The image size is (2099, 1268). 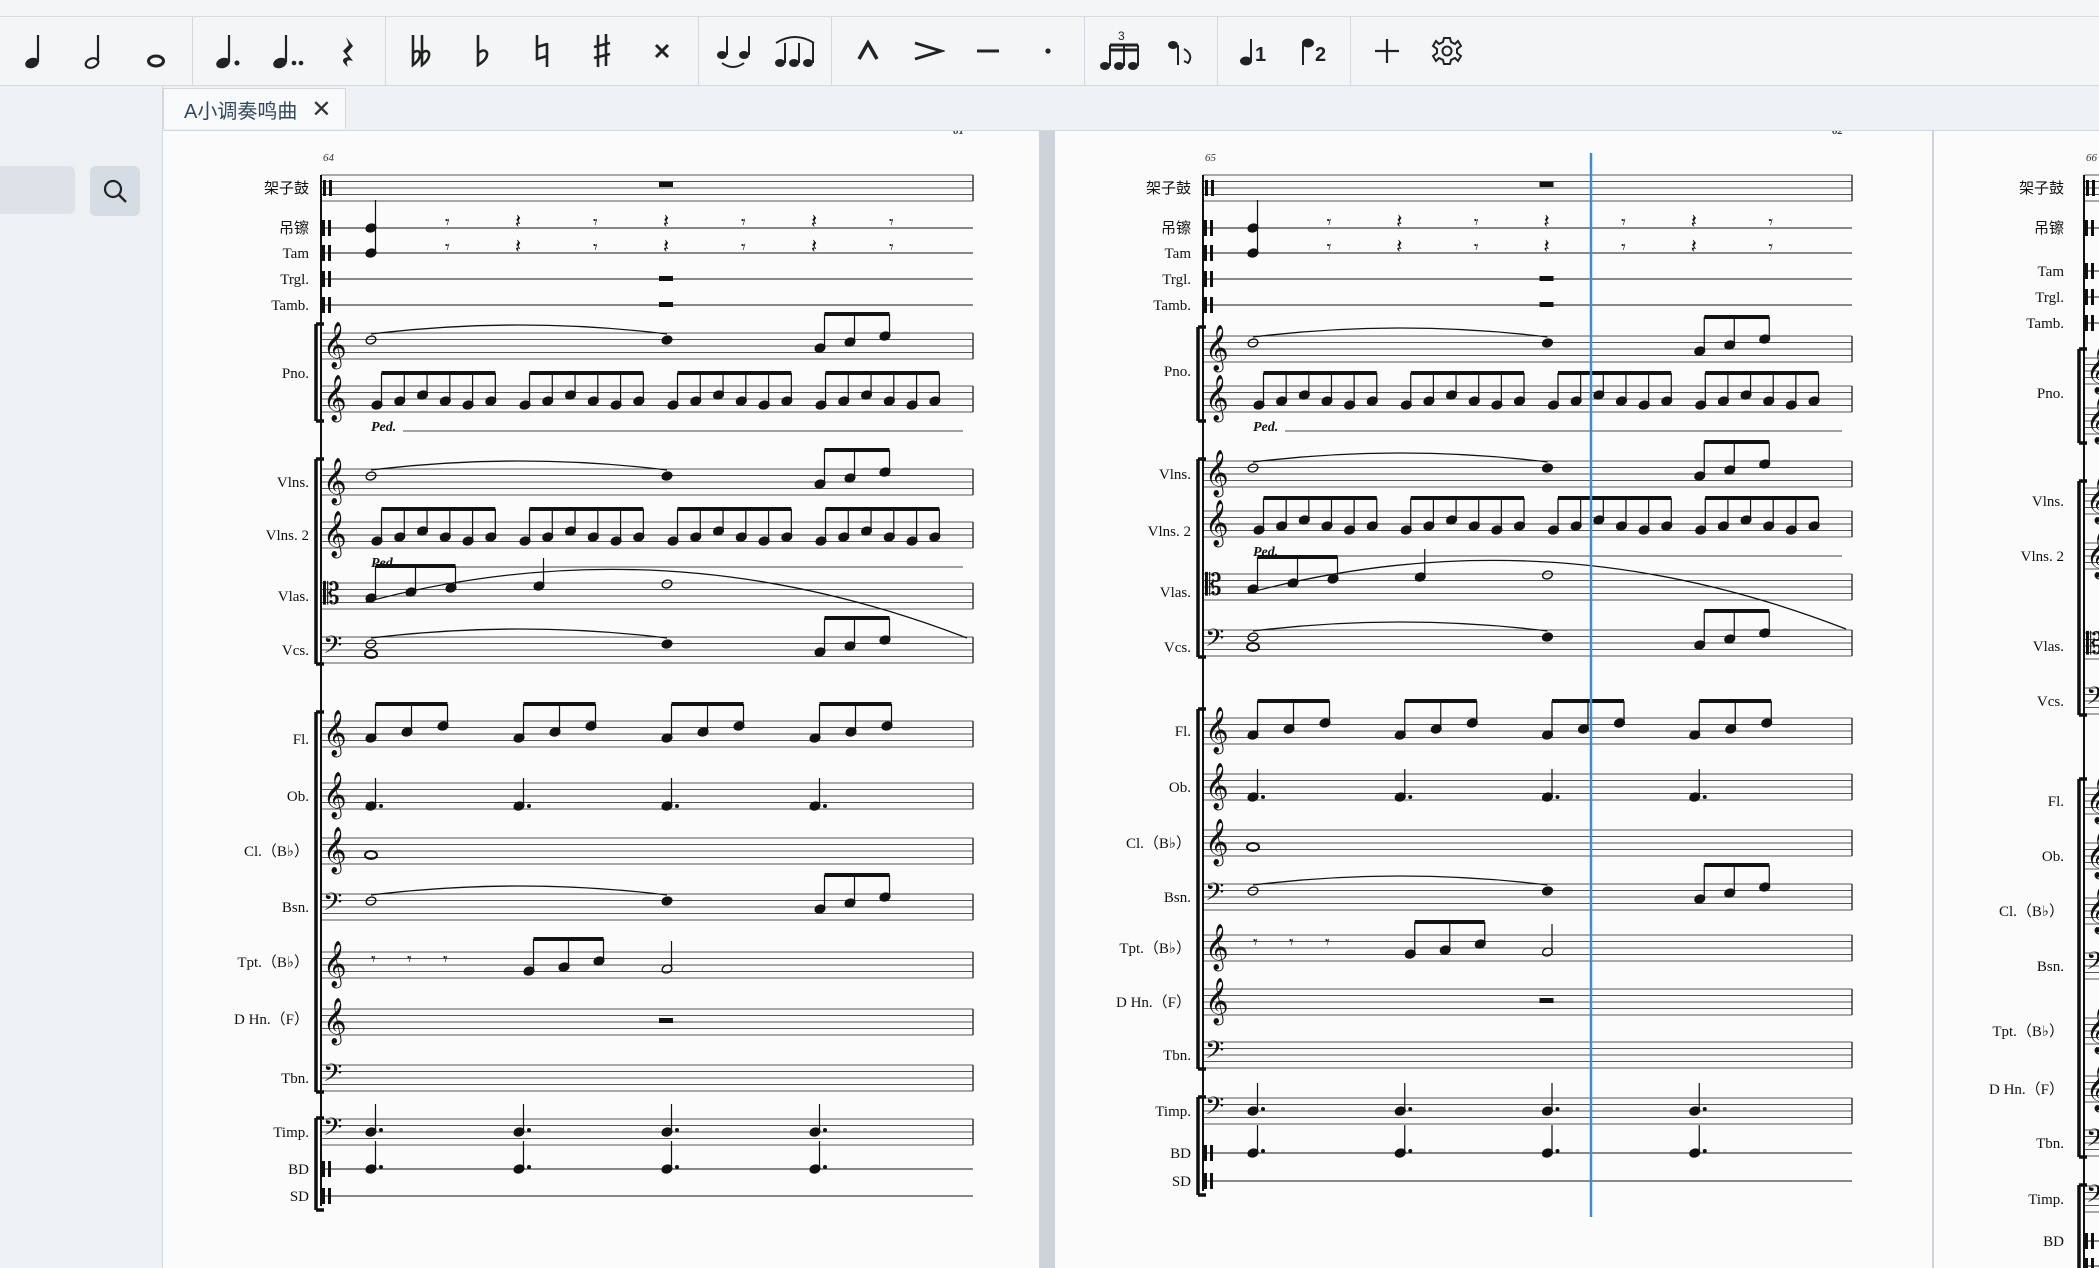 What do you see at coordinates (2091, 644) in the screenshot?
I see `staff: 𝄡` at bounding box center [2091, 644].